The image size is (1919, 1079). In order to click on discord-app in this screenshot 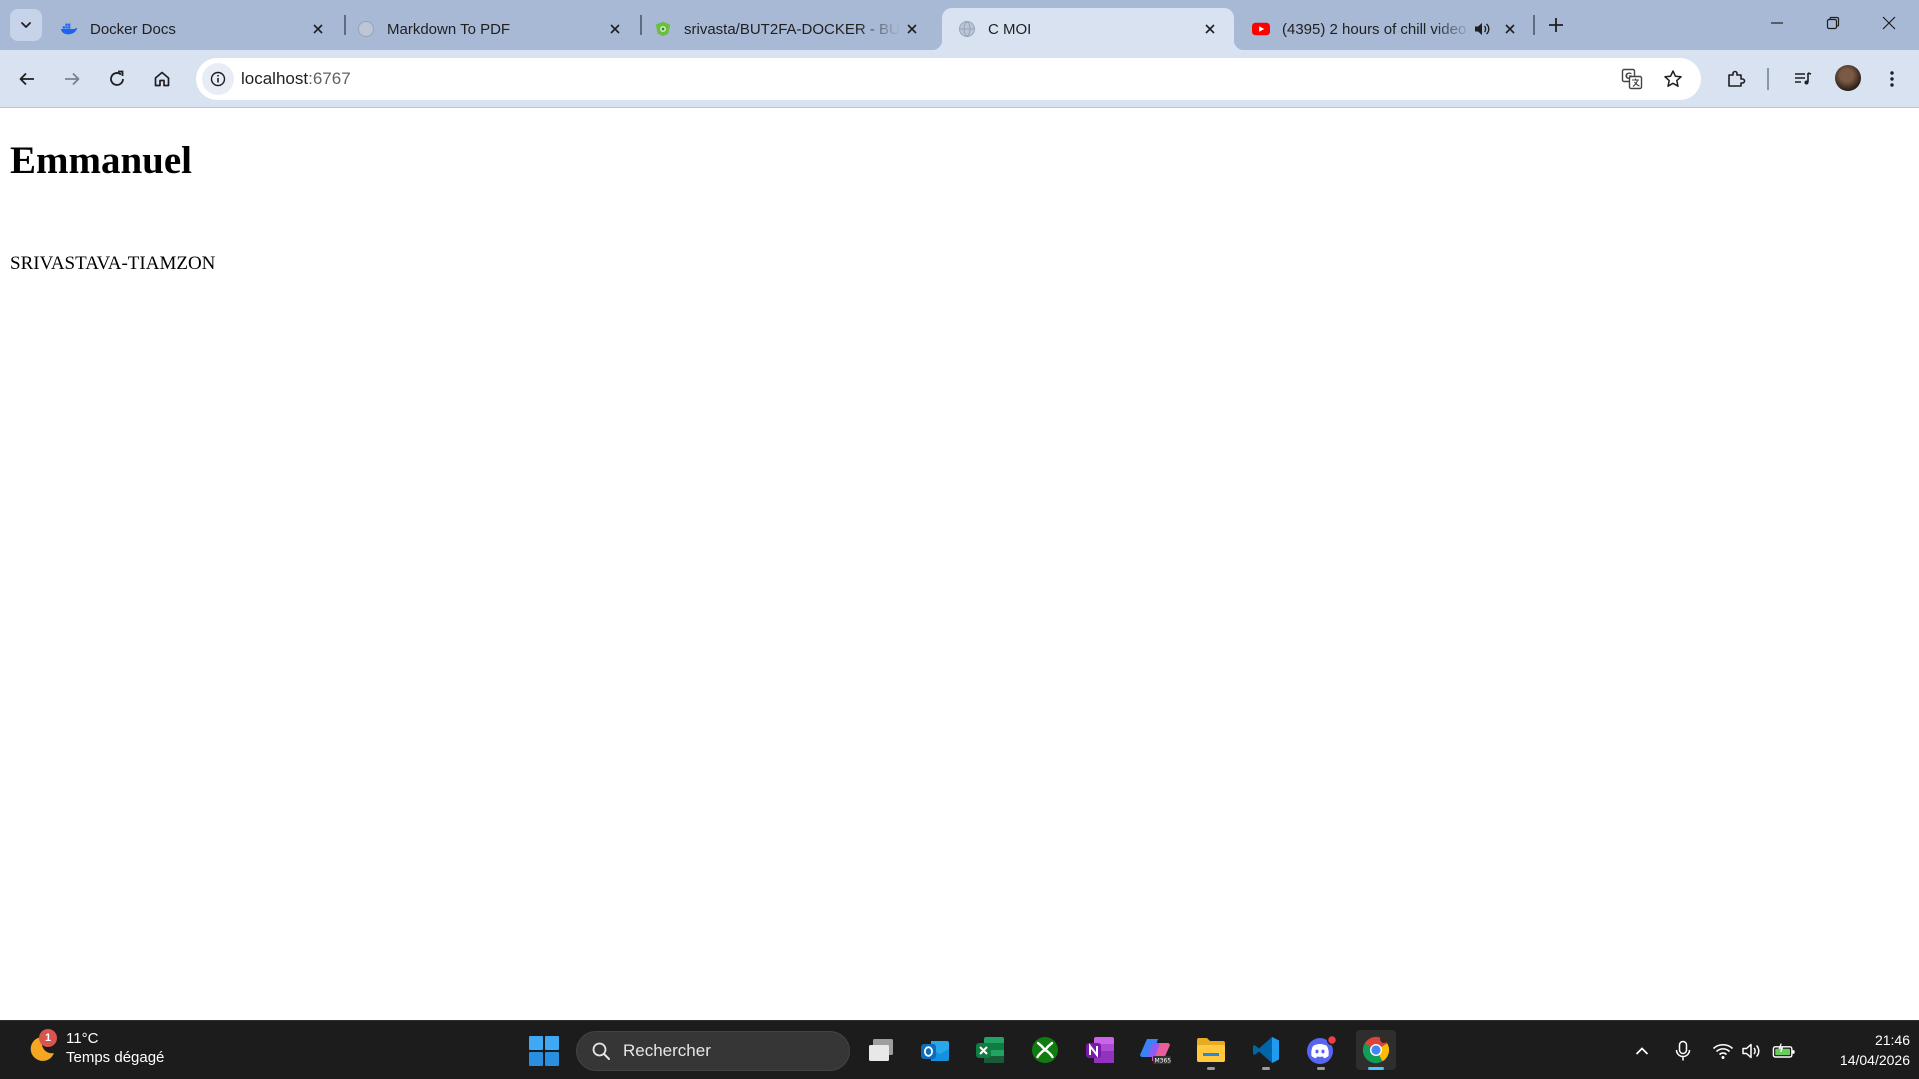, I will do `click(1321, 1050)`.